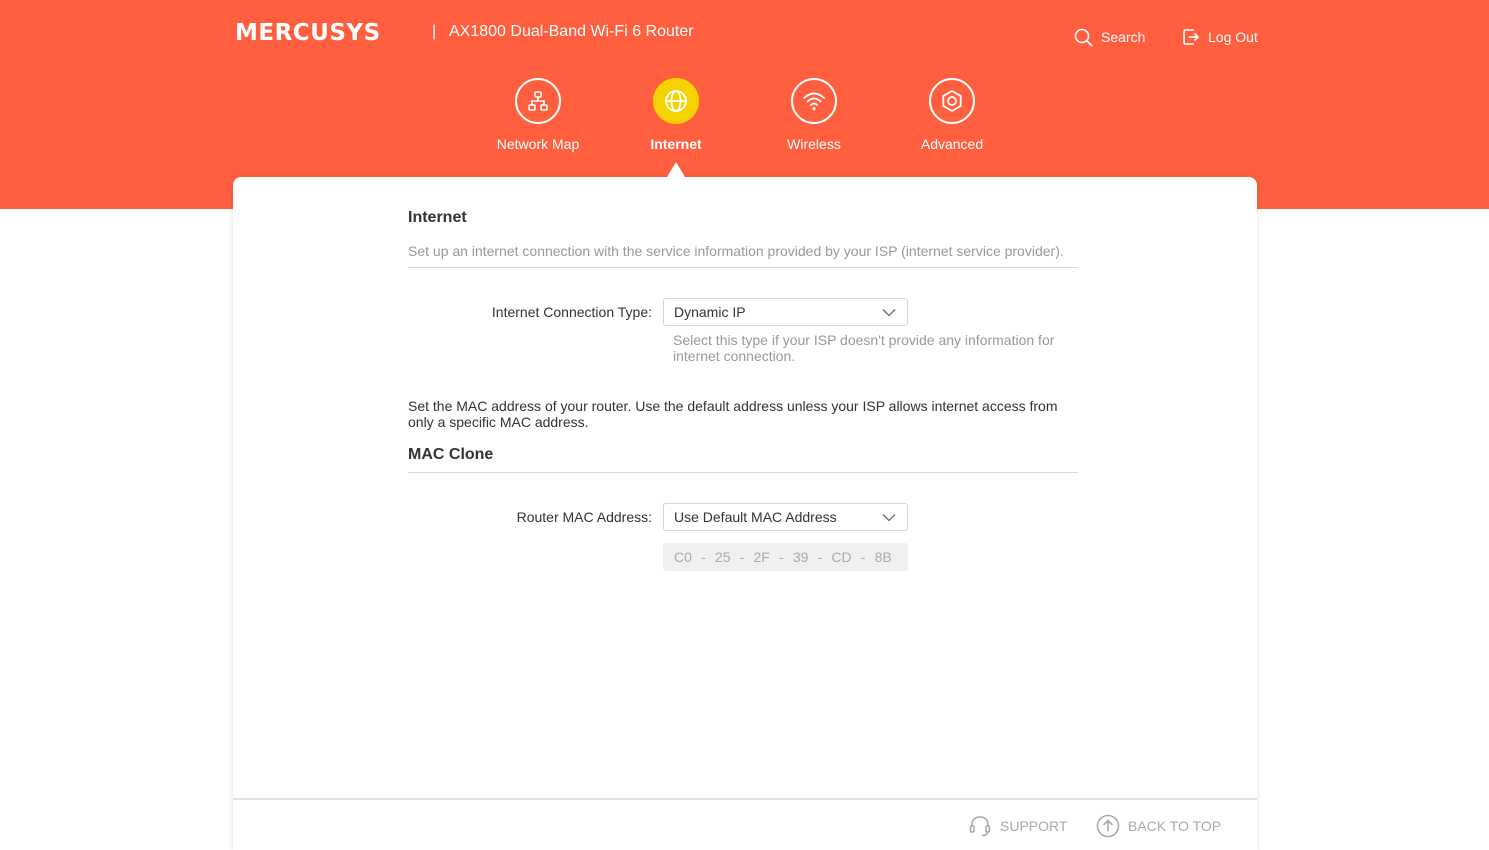 The width and height of the screenshot is (1489, 850). I want to click on support-link: SUPPORT, so click(1017, 826).